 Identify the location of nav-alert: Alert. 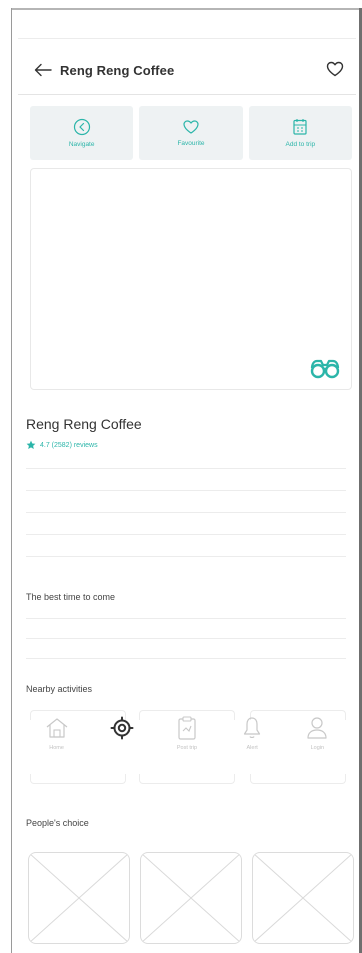
(252, 732).